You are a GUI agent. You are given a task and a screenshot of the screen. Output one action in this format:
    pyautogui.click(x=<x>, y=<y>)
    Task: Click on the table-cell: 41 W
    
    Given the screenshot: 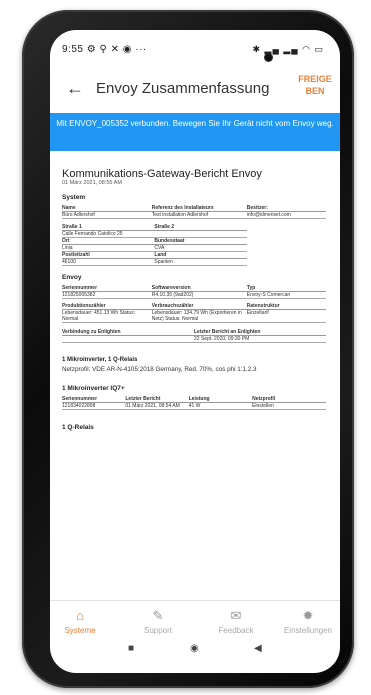 What is the action you would take?
    pyautogui.click(x=220, y=406)
    